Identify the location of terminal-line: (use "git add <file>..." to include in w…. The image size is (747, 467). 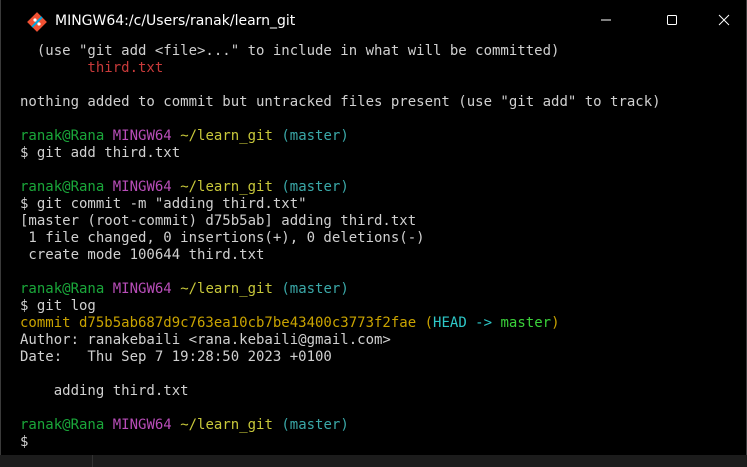
(290, 51).